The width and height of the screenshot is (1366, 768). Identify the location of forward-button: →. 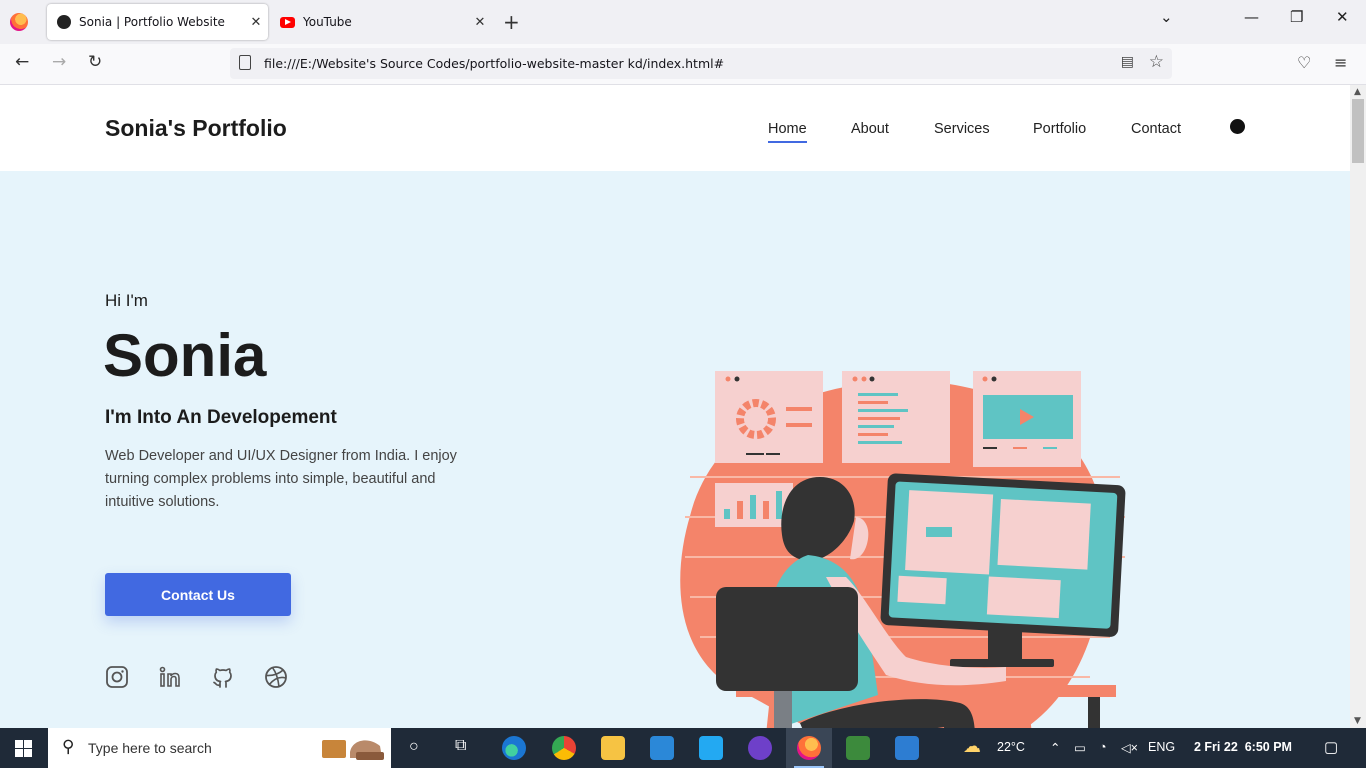
(59, 62).